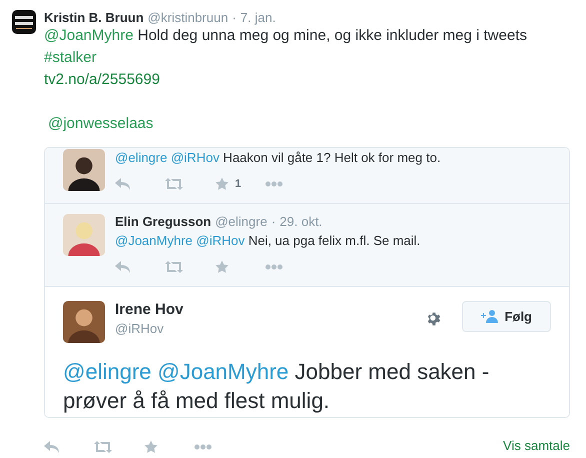 This screenshot has height=458, width=586. What do you see at coordinates (506, 316) in the screenshot?
I see `follow-button: Følg` at bounding box center [506, 316].